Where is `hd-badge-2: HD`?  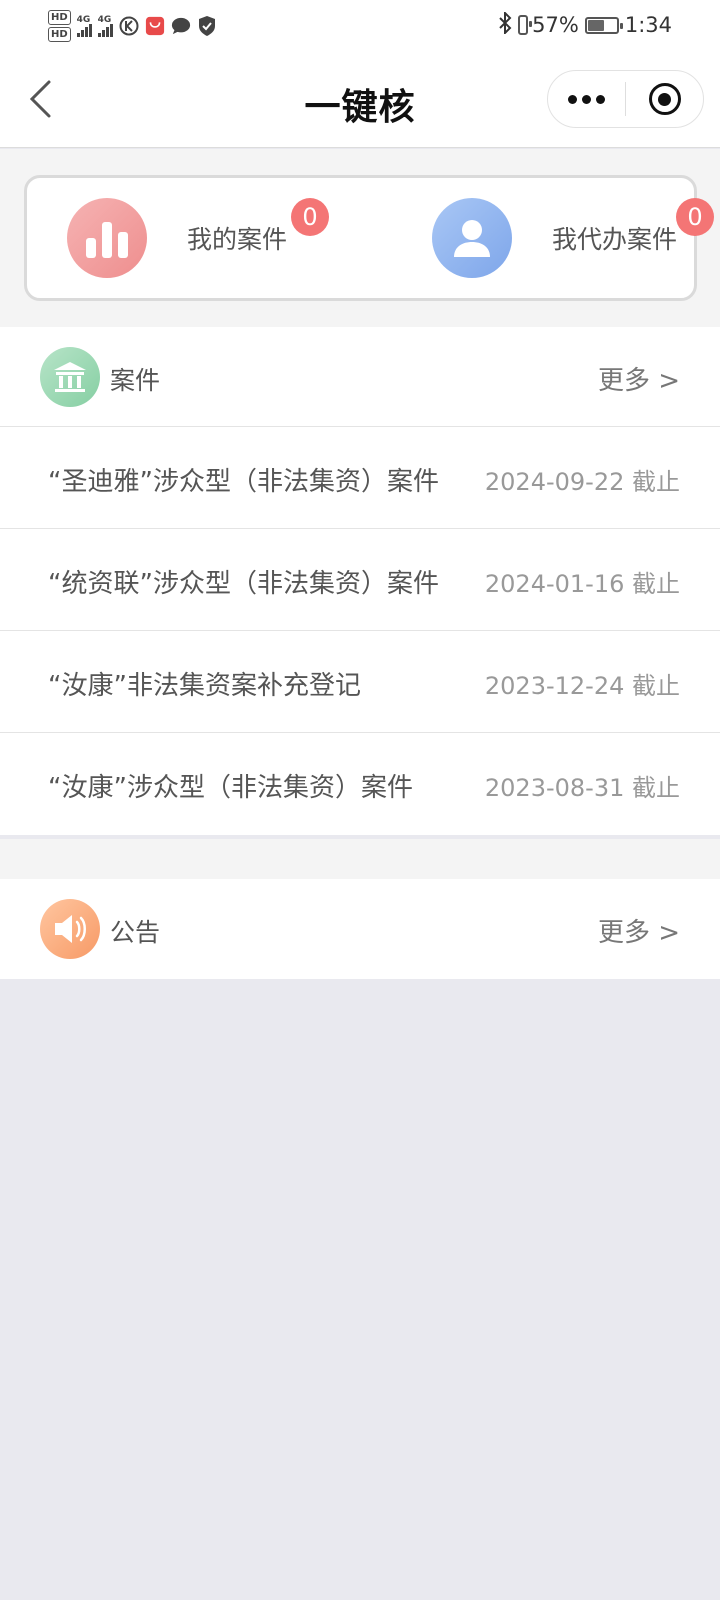 hd-badge-2: HD is located at coordinates (59, 34).